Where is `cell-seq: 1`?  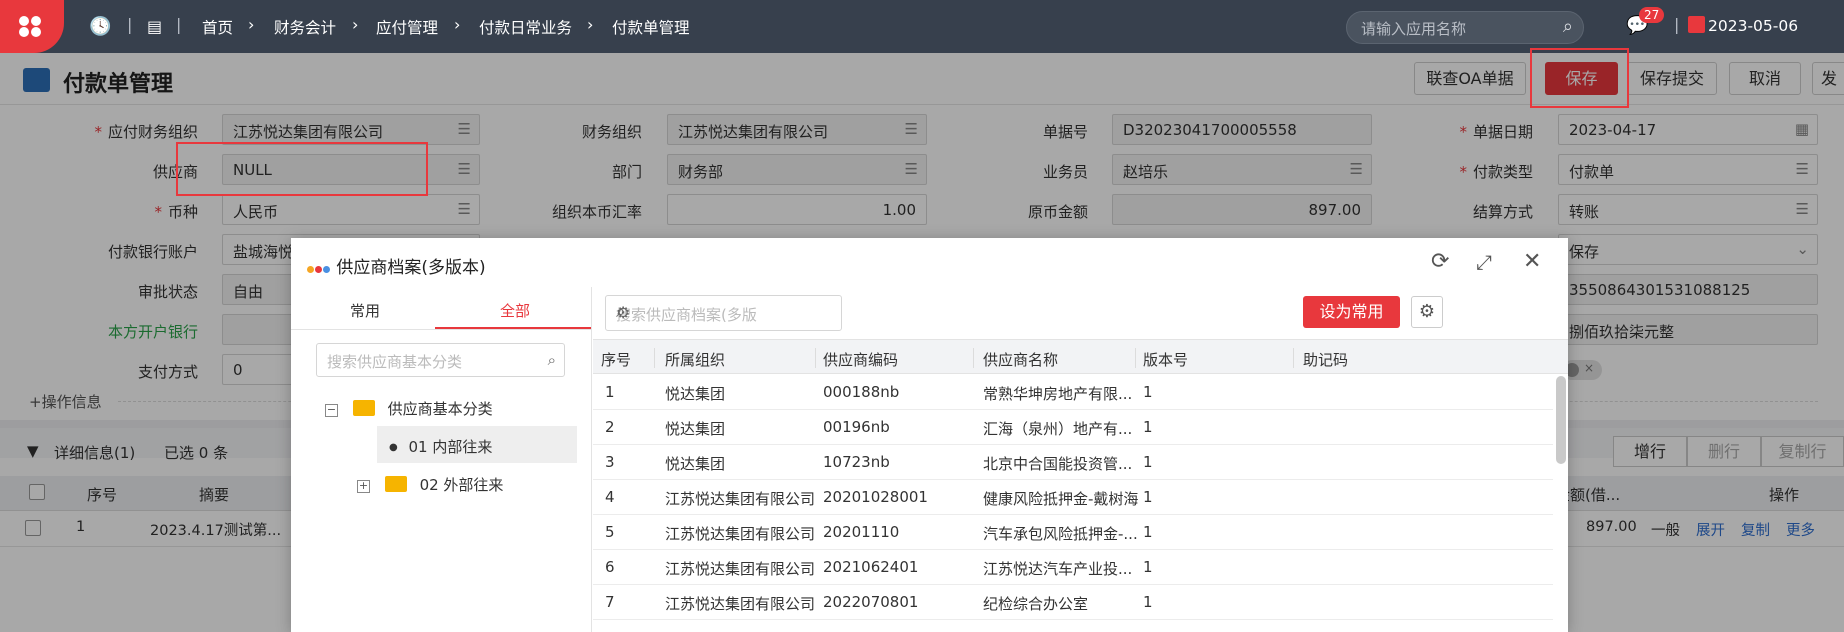 cell-seq: 1 is located at coordinates (610, 392).